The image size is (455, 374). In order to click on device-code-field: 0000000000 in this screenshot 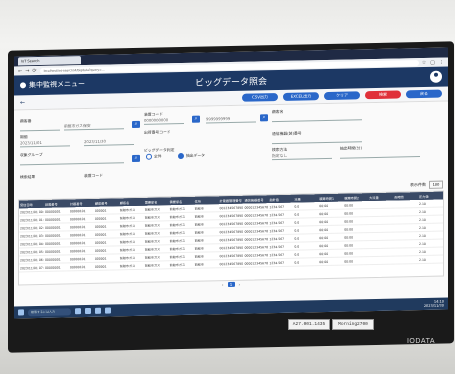, I will do `click(164, 120)`.